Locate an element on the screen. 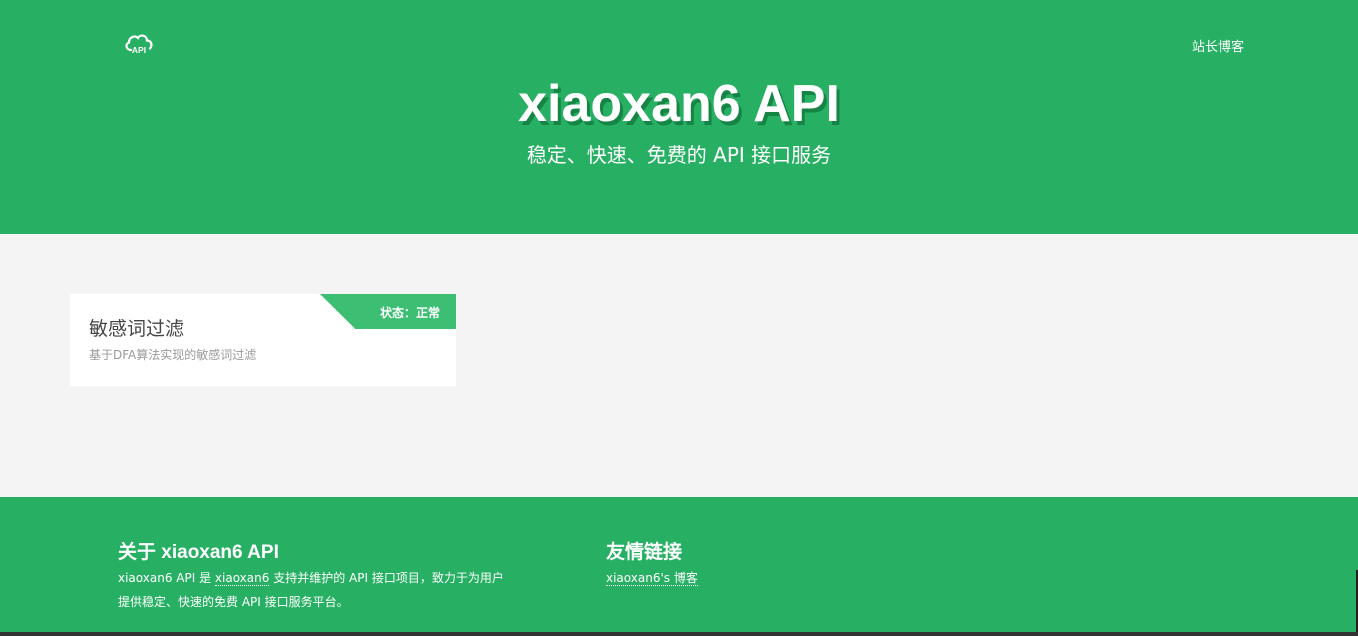  api-card-sensitive-word-filter: 状态：正常 敏感词过滤 基于DFA算法实现的敏感词过滤 is located at coordinates (263, 340).